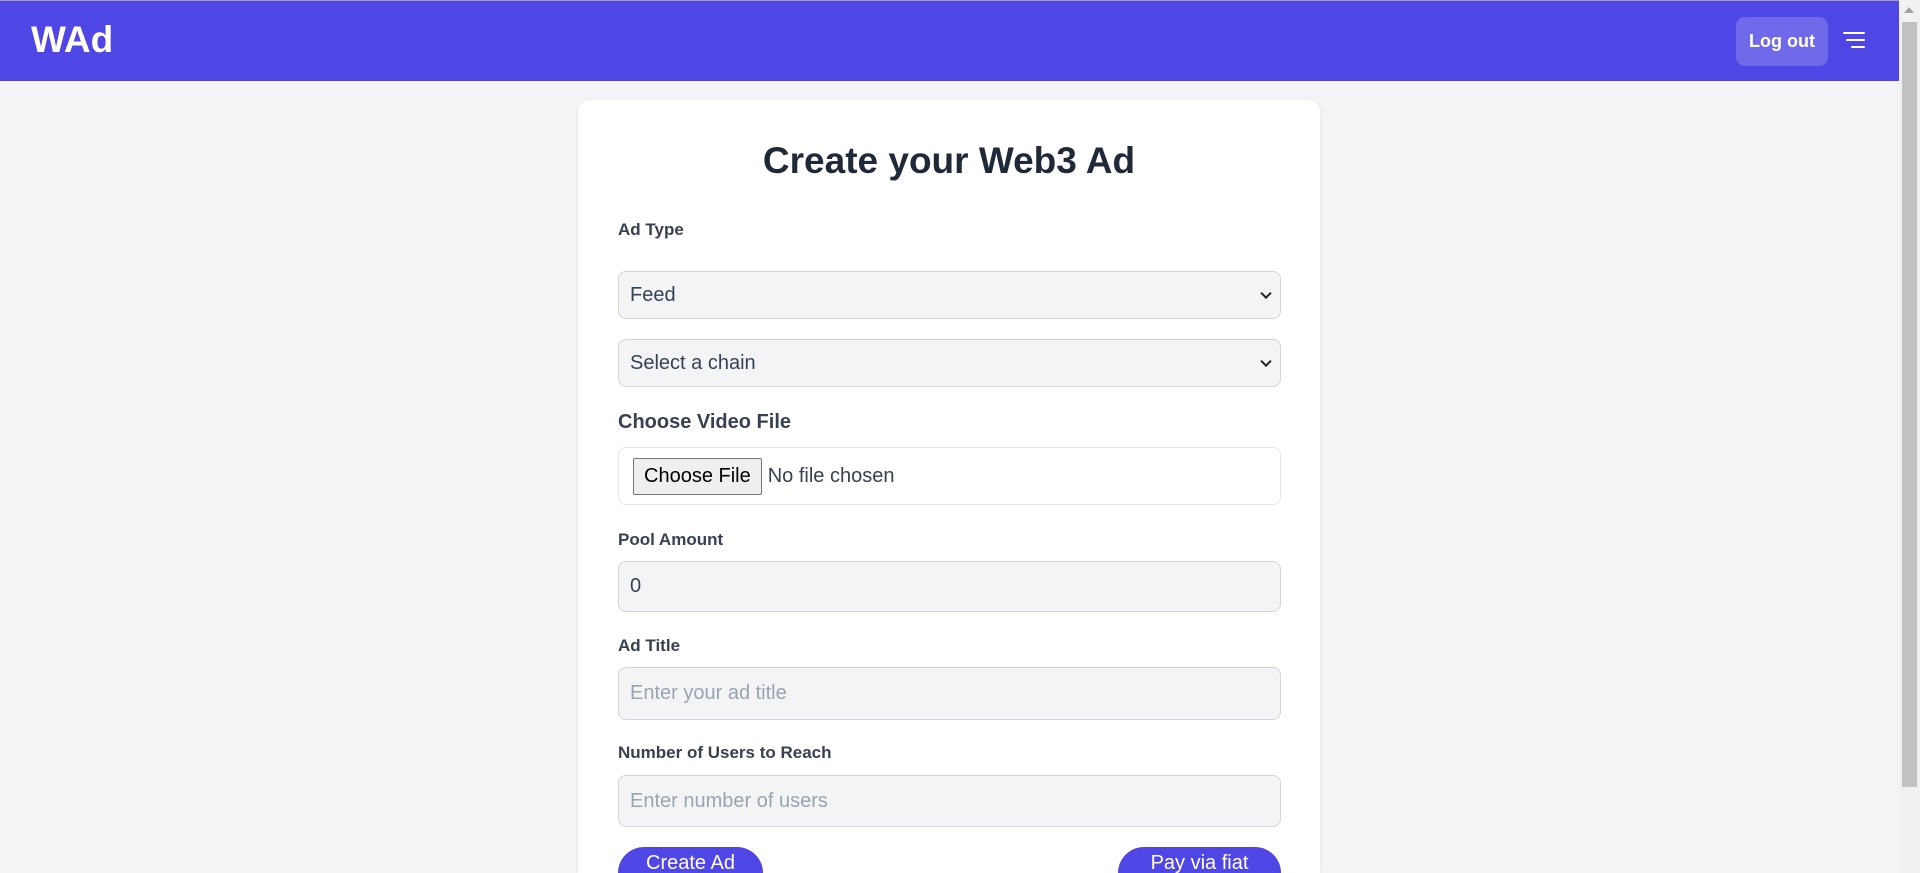 The image size is (1920, 873). Describe the element at coordinates (72, 40) in the screenshot. I see `logo: WAd` at that location.